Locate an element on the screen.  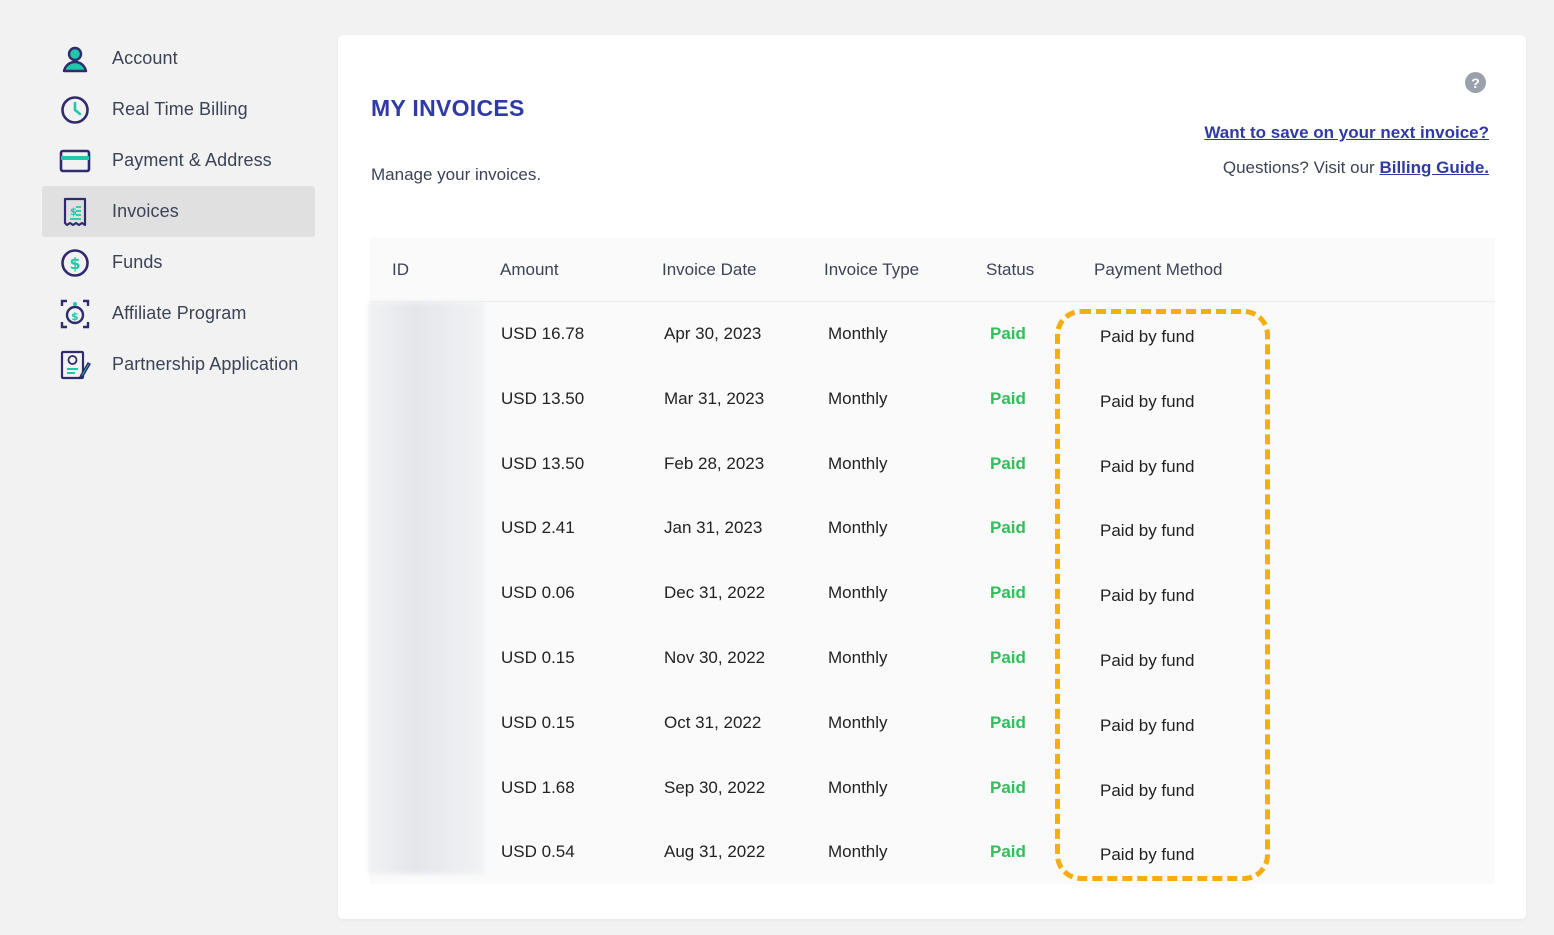
invoice-amount: USD 1.68 is located at coordinates (538, 787).